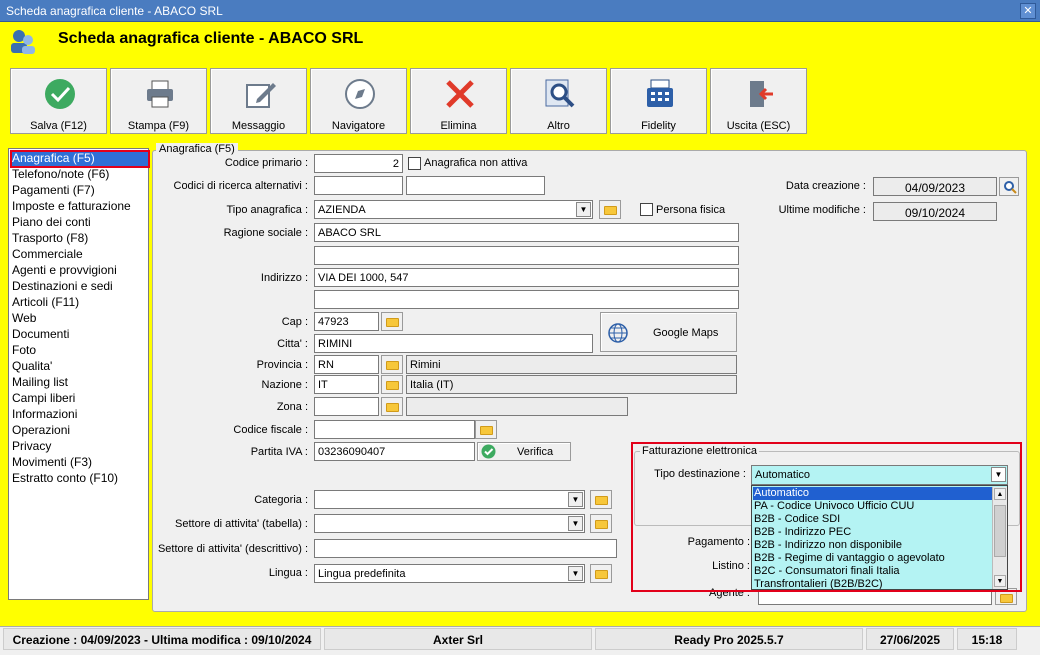 Image resolution: width=1040 pixels, height=655 pixels. What do you see at coordinates (24, 351) in the screenshot?
I see `nav-item-foto: Foto` at bounding box center [24, 351].